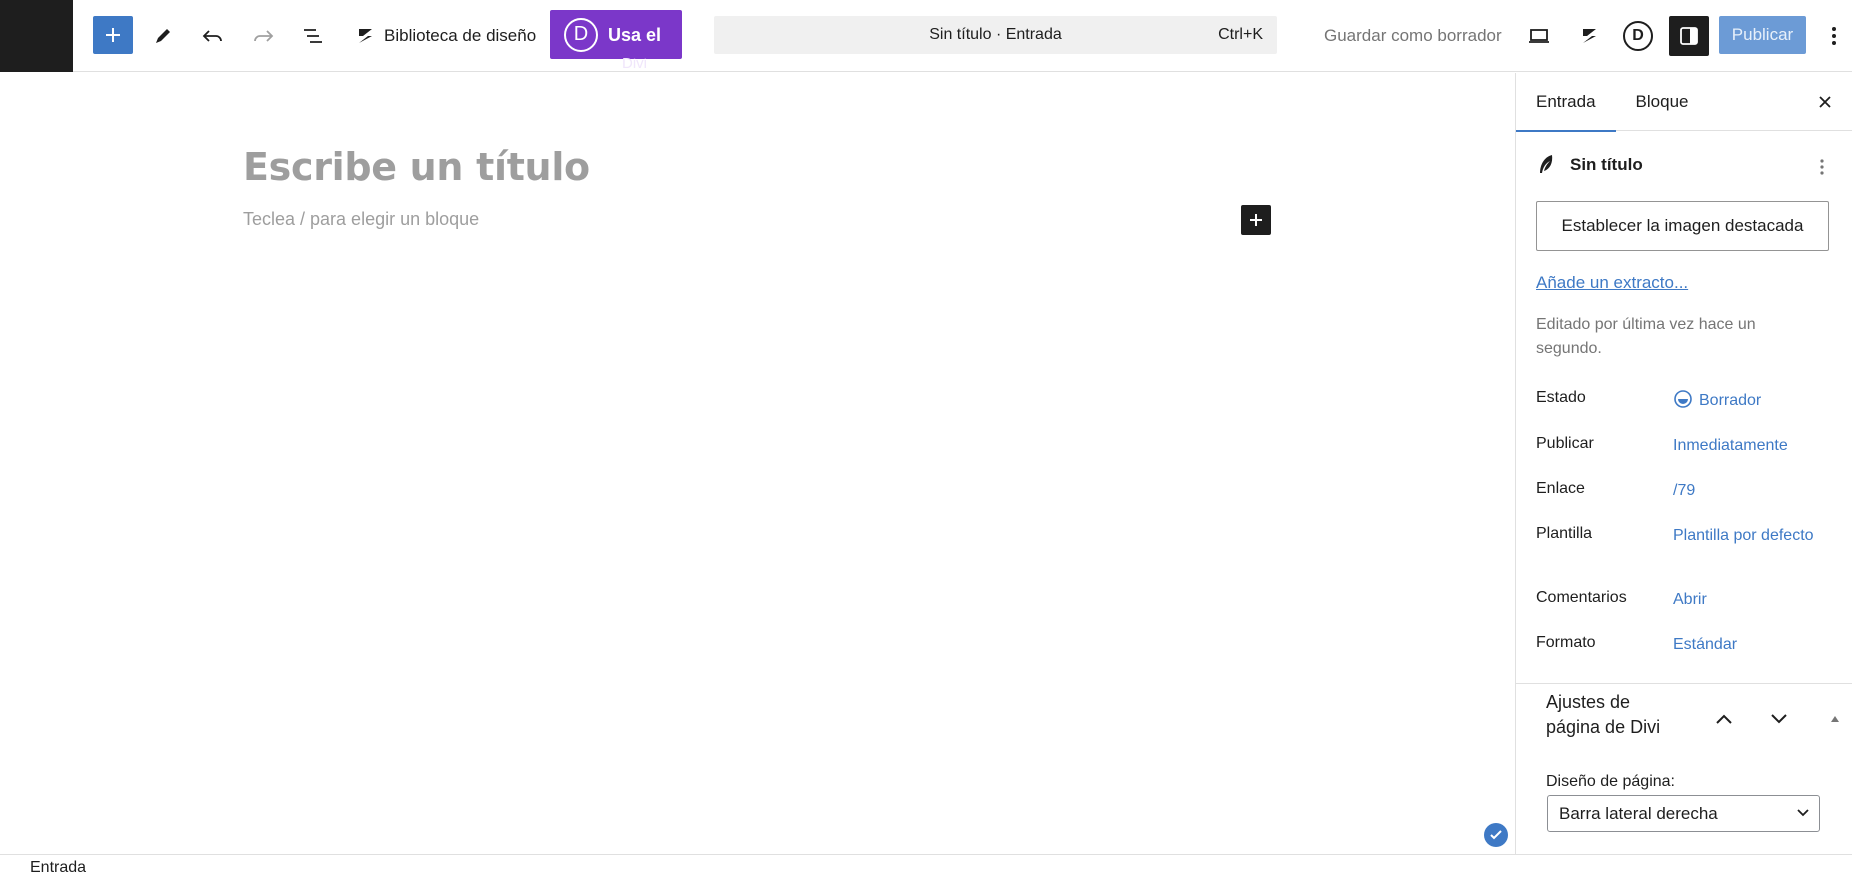  I want to click on meta-key: Publicar, so click(1565, 443).